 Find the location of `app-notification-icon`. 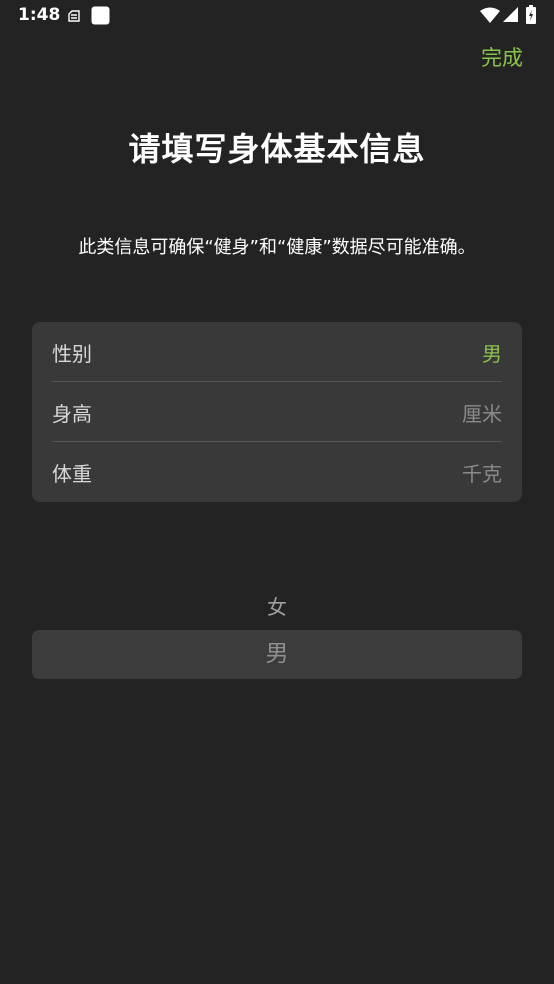

app-notification-icon is located at coordinates (100, 15).